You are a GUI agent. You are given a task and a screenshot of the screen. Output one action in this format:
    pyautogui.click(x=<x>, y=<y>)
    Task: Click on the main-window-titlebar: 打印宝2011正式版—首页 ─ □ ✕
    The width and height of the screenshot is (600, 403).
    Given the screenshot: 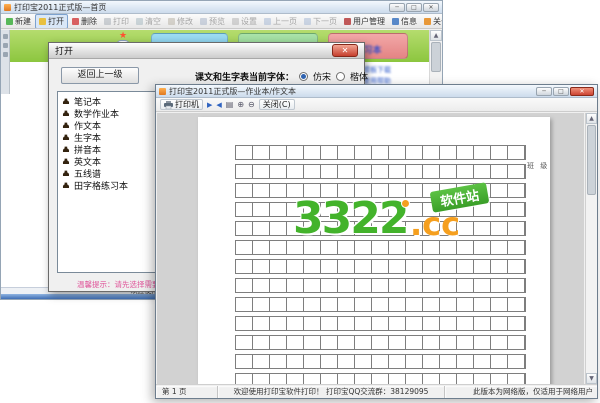 What is the action you would take?
    pyautogui.click(x=221, y=7)
    